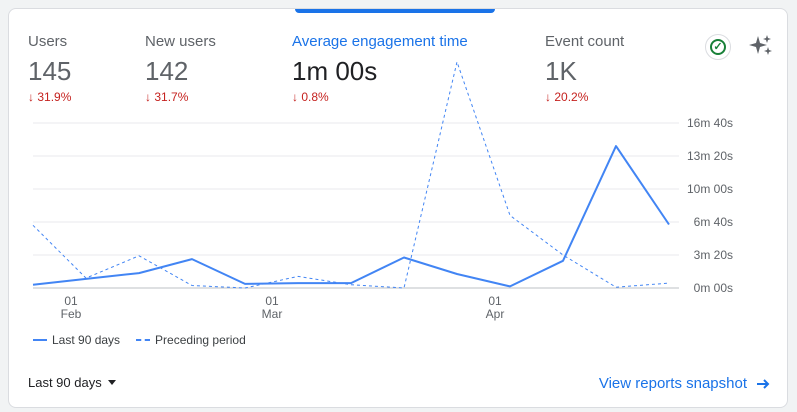 Image resolution: width=797 pixels, height=412 pixels. What do you see at coordinates (71, 314) in the screenshot?
I see `x-tick-month: Feb` at bounding box center [71, 314].